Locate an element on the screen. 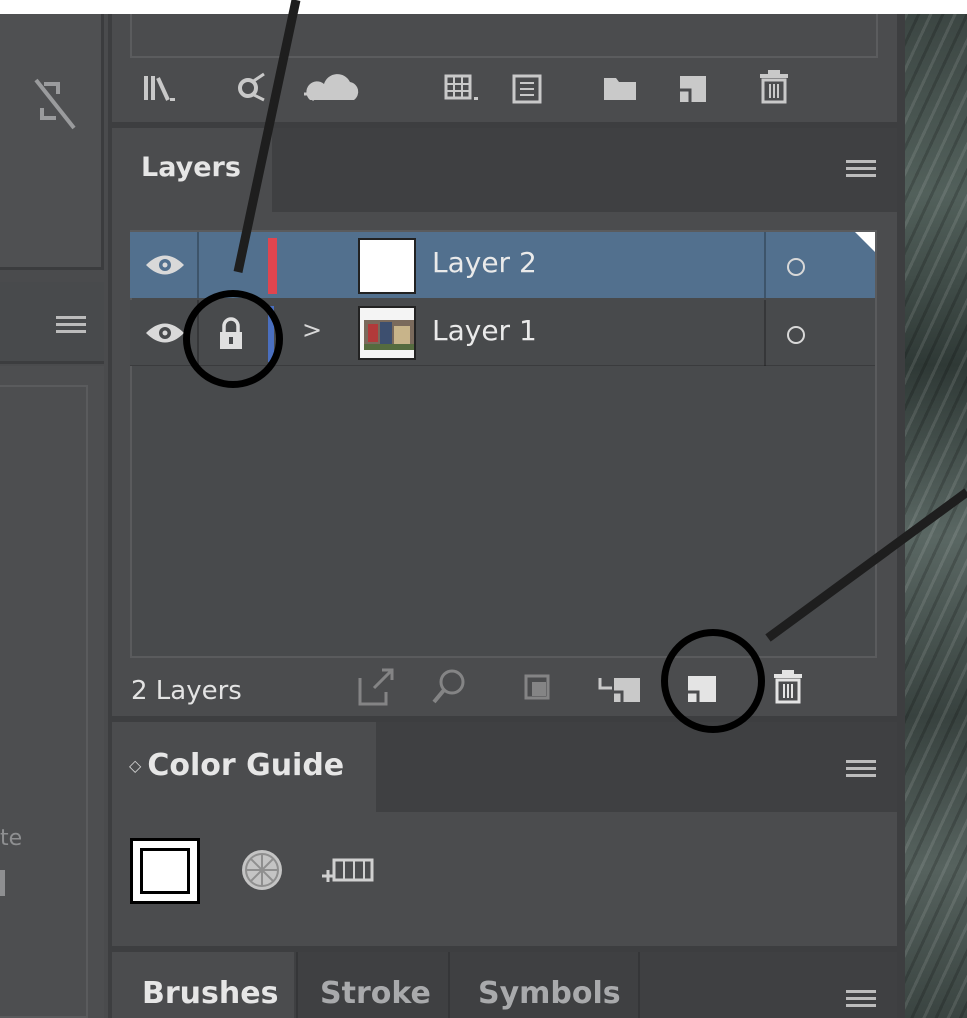 Image resolution: width=967 pixels, height=1018 pixels. new-layer-icon-highlight is located at coordinates (713, 681).